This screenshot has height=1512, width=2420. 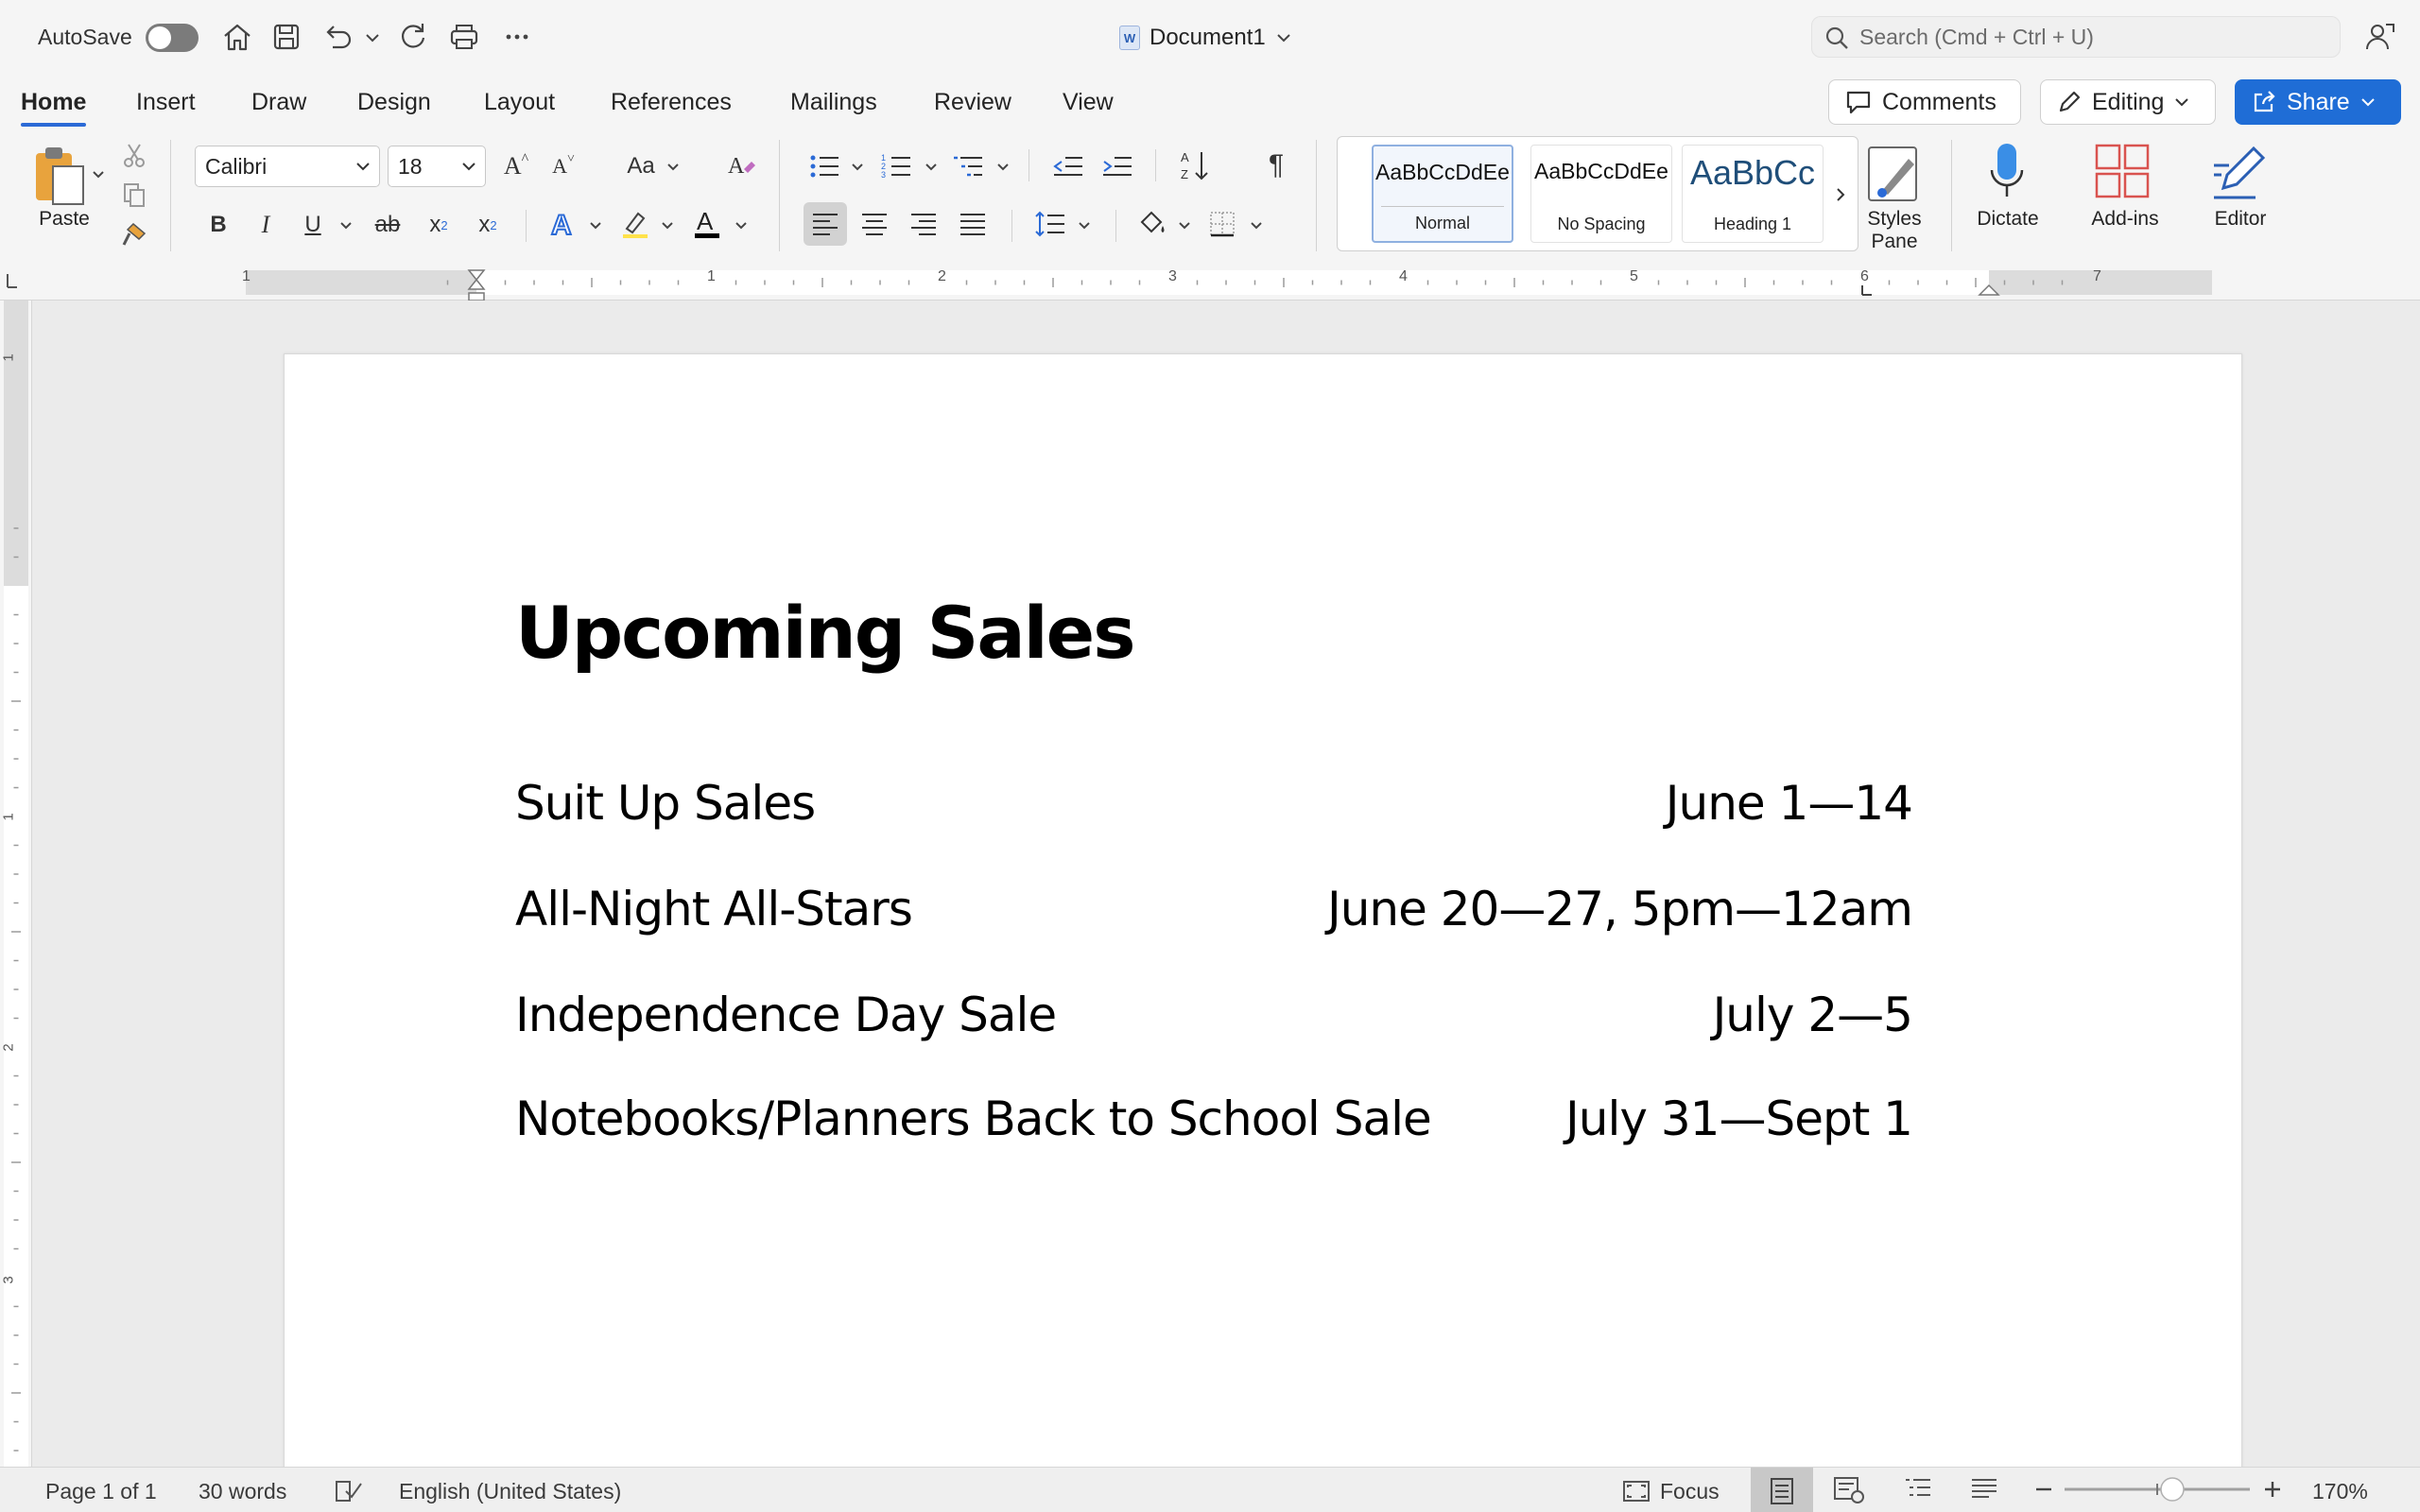 What do you see at coordinates (237, 37) in the screenshot?
I see `home-icon` at bounding box center [237, 37].